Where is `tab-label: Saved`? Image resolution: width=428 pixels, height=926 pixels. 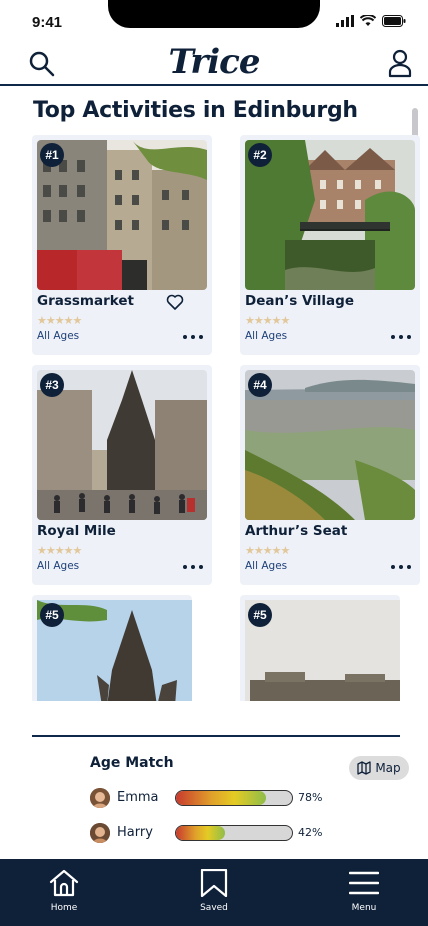
tab-label: Saved is located at coordinates (214, 908).